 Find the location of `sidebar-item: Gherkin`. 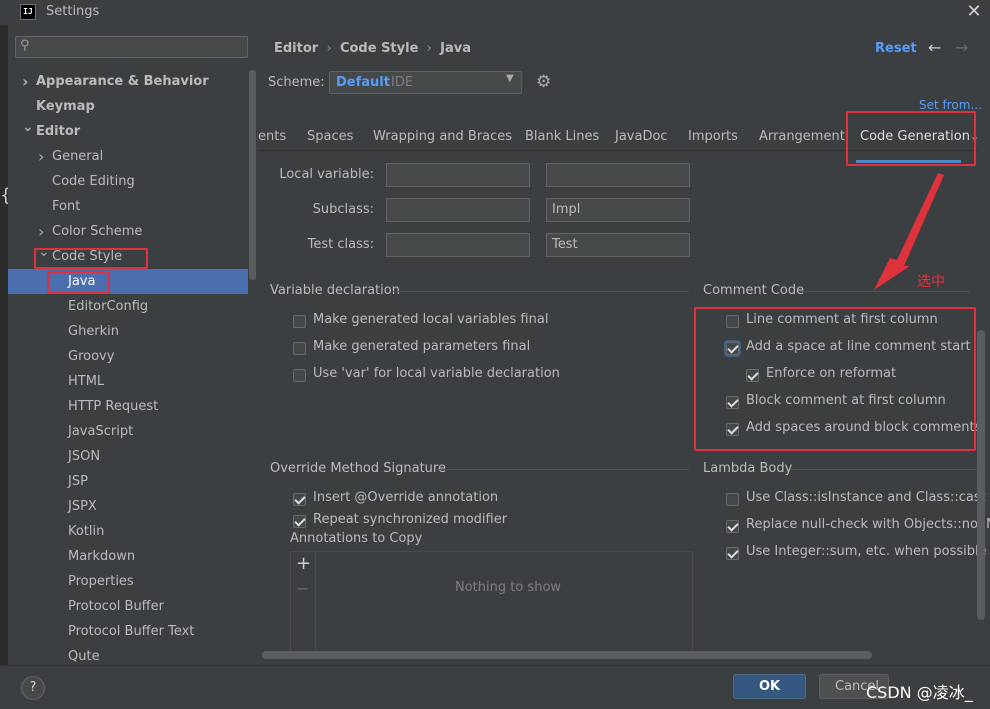

sidebar-item: Gherkin is located at coordinates (128, 331).